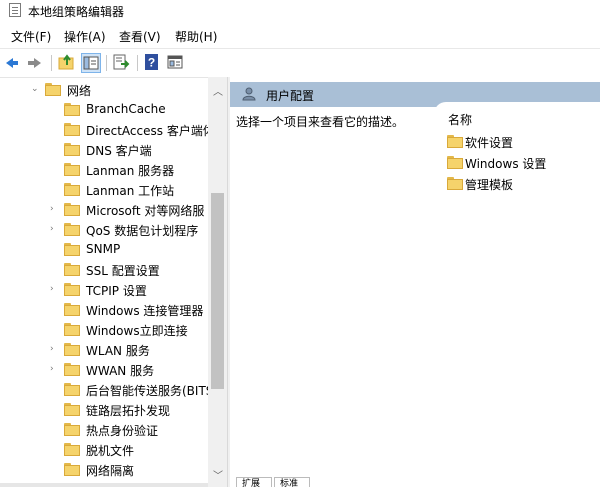 The height and width of the screenshot is (487, 600). I want to click on tree-item-label: SSL 配置设置, so click(123, 271).